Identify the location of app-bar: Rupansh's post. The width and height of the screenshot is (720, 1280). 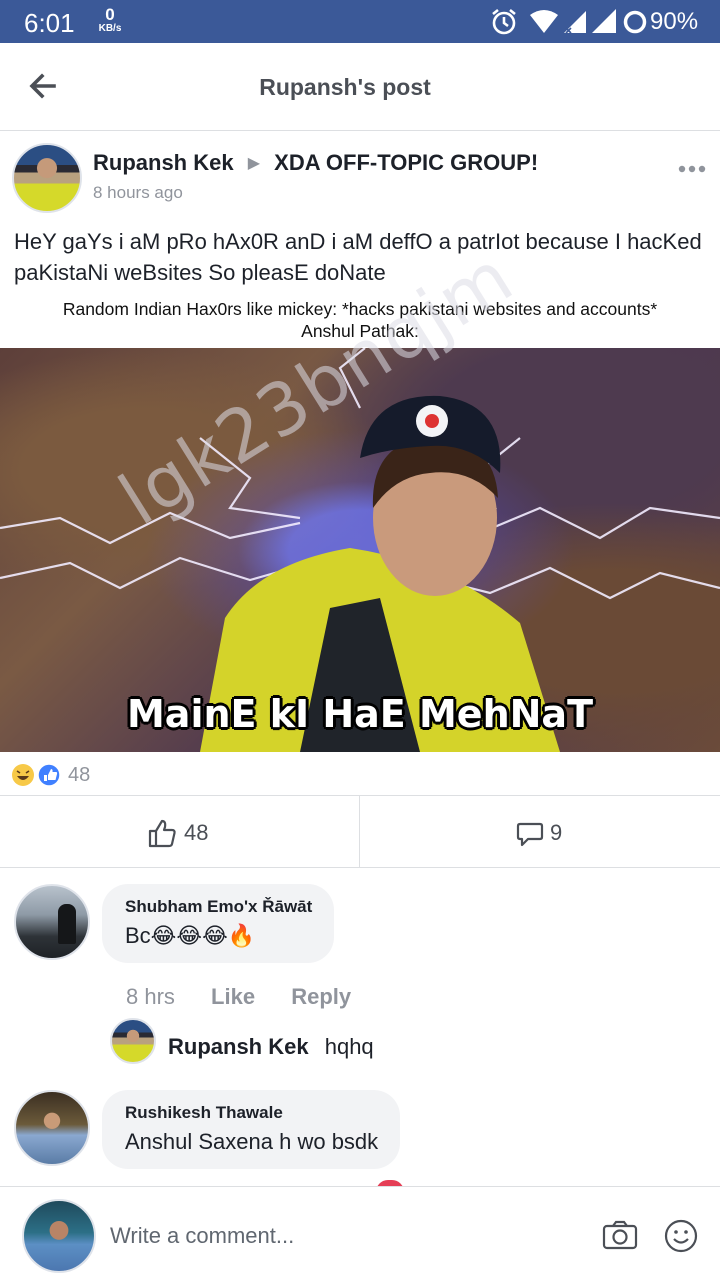
(360, 87).